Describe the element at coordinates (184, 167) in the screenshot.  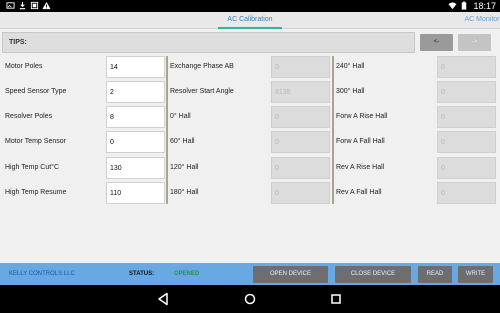
I see `hall-120-label: 120° Hall` at that location.